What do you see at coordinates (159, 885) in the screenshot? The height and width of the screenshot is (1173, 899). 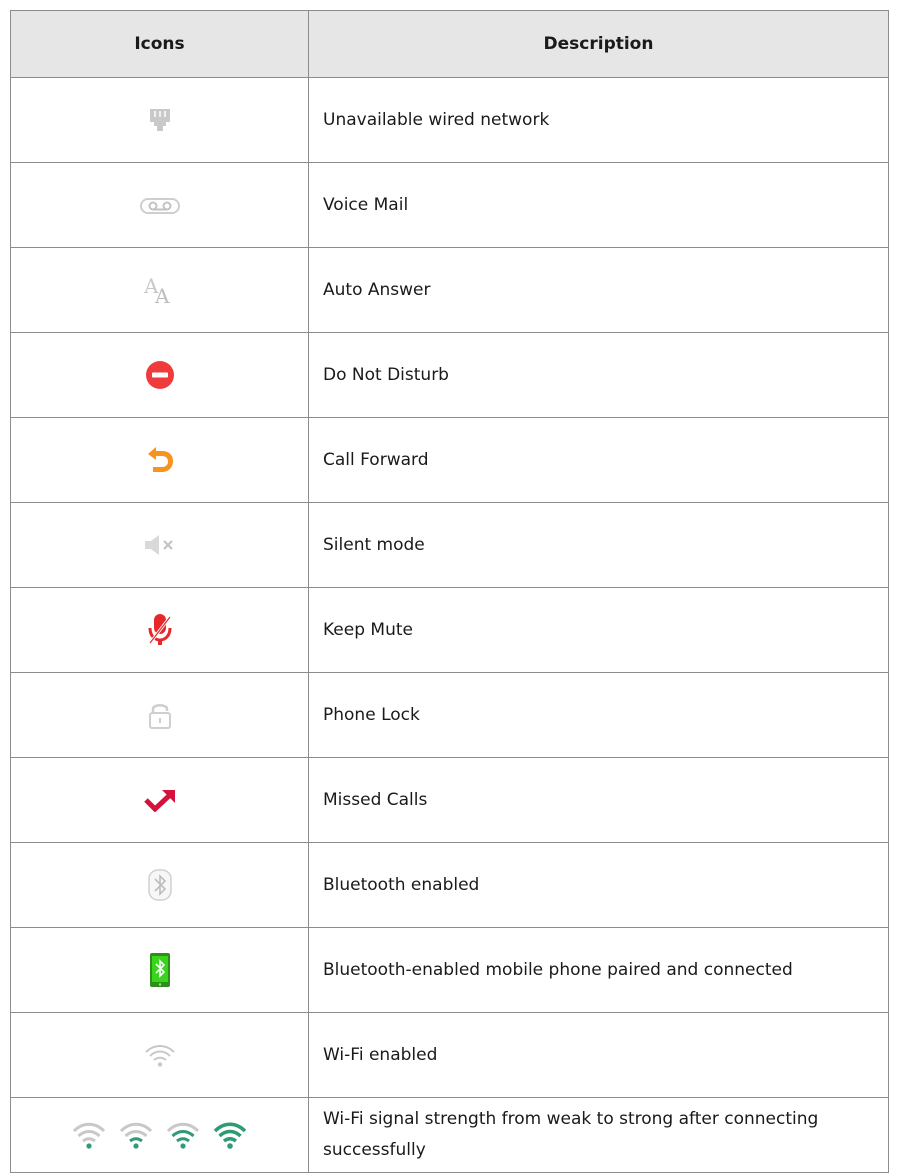 I see `bluetooth-enabled-icon` at bounding box center [159, 885].